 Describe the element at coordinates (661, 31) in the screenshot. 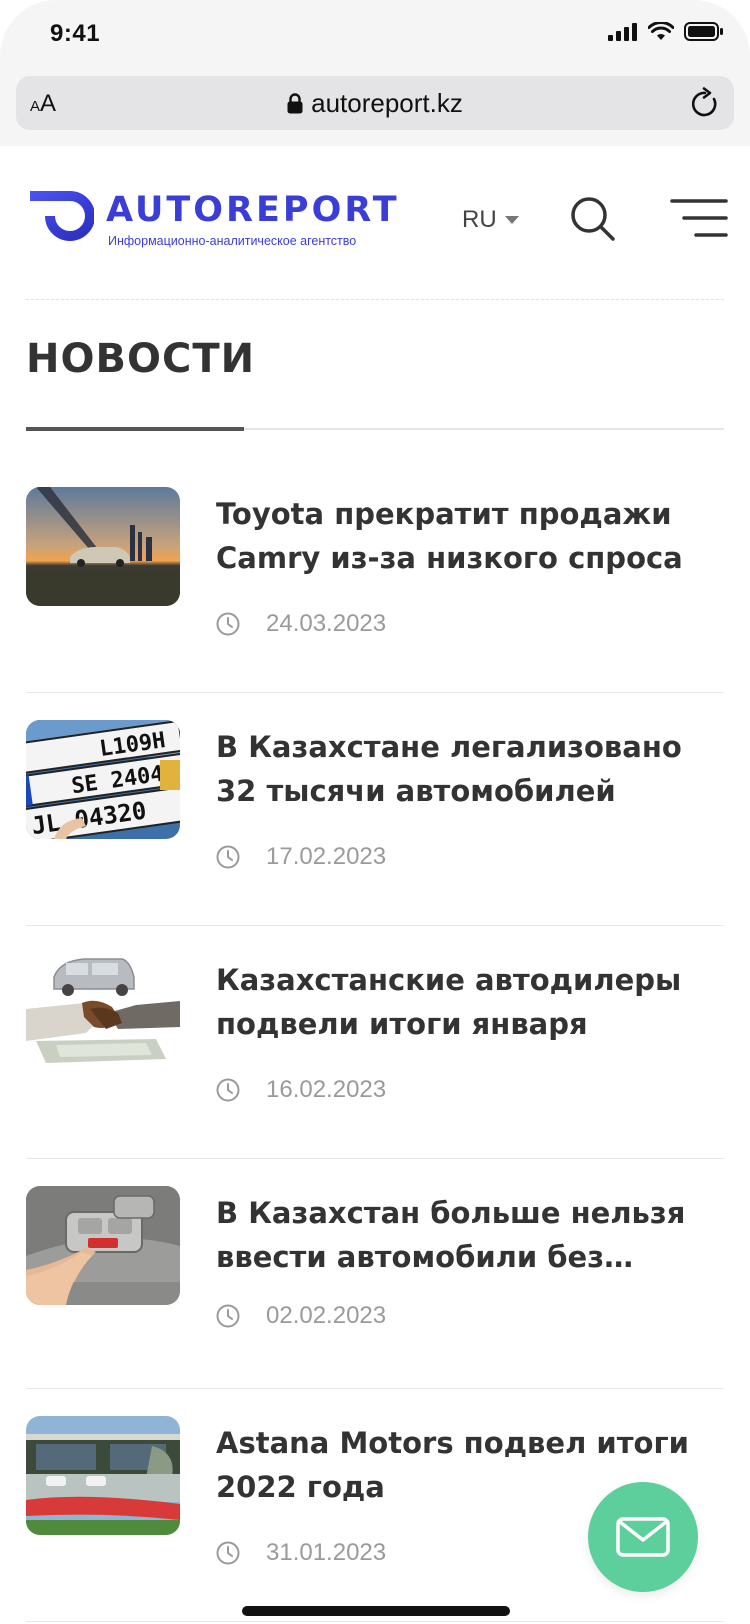

I see `wifi-icon` at that location.